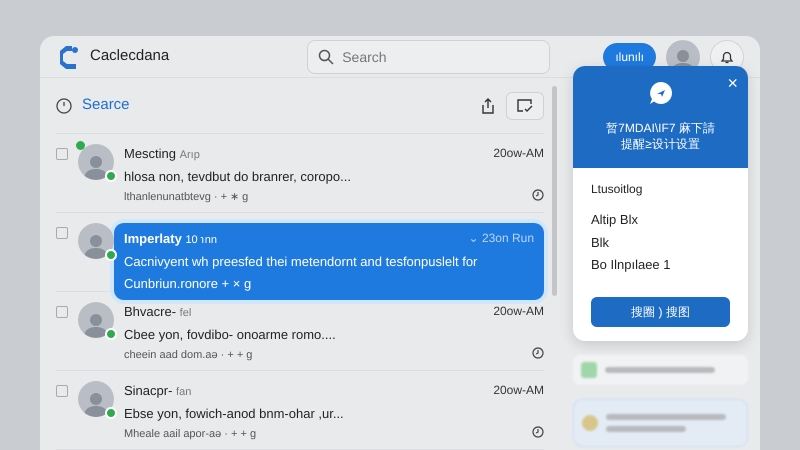 The image size is (800, 450). Describe the element at coordinates (190, 155) in the screenshot. I see `message-meta: Arıp` at that location.